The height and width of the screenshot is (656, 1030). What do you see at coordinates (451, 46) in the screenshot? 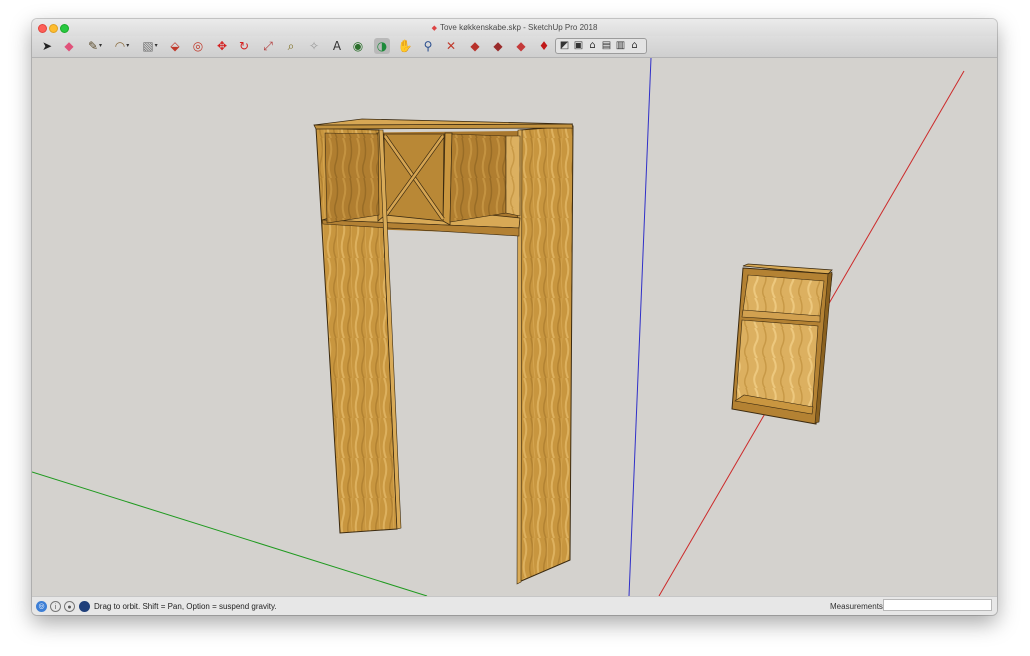
I see `zoom-extents-tool: ✕` at bounding box center [451, 46].